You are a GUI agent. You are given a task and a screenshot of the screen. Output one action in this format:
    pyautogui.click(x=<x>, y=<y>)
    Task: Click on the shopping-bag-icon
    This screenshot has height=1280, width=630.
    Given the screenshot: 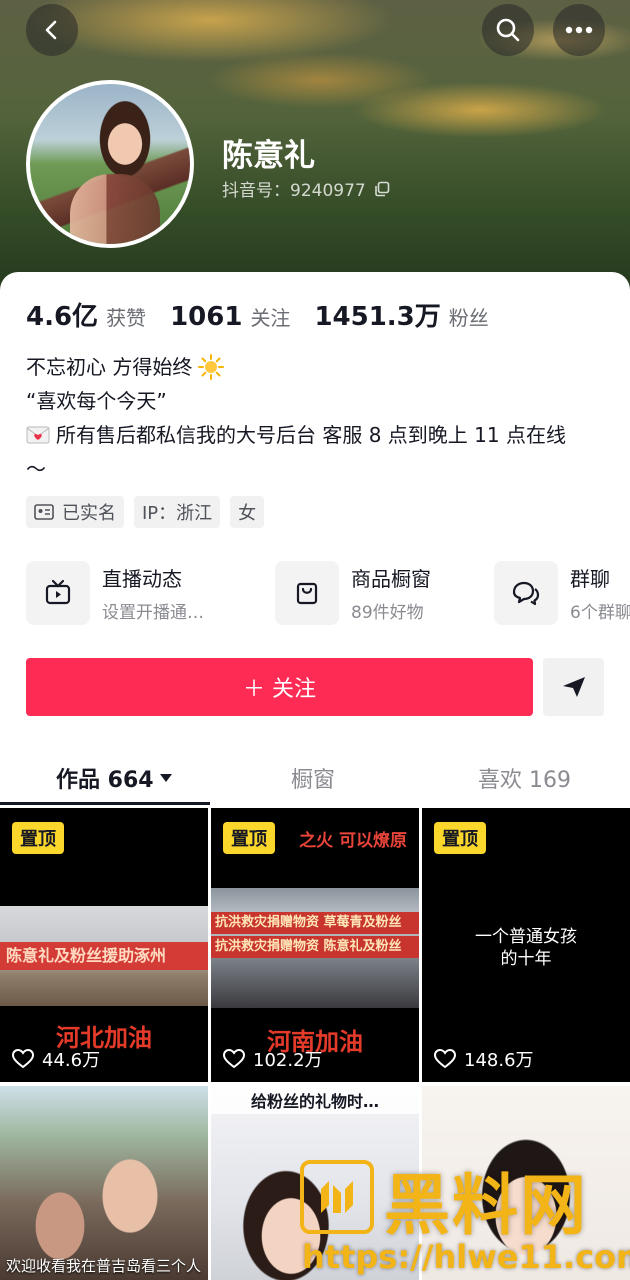 What is the action you would take?
    pyautogui.click(x=307, y=593)
    